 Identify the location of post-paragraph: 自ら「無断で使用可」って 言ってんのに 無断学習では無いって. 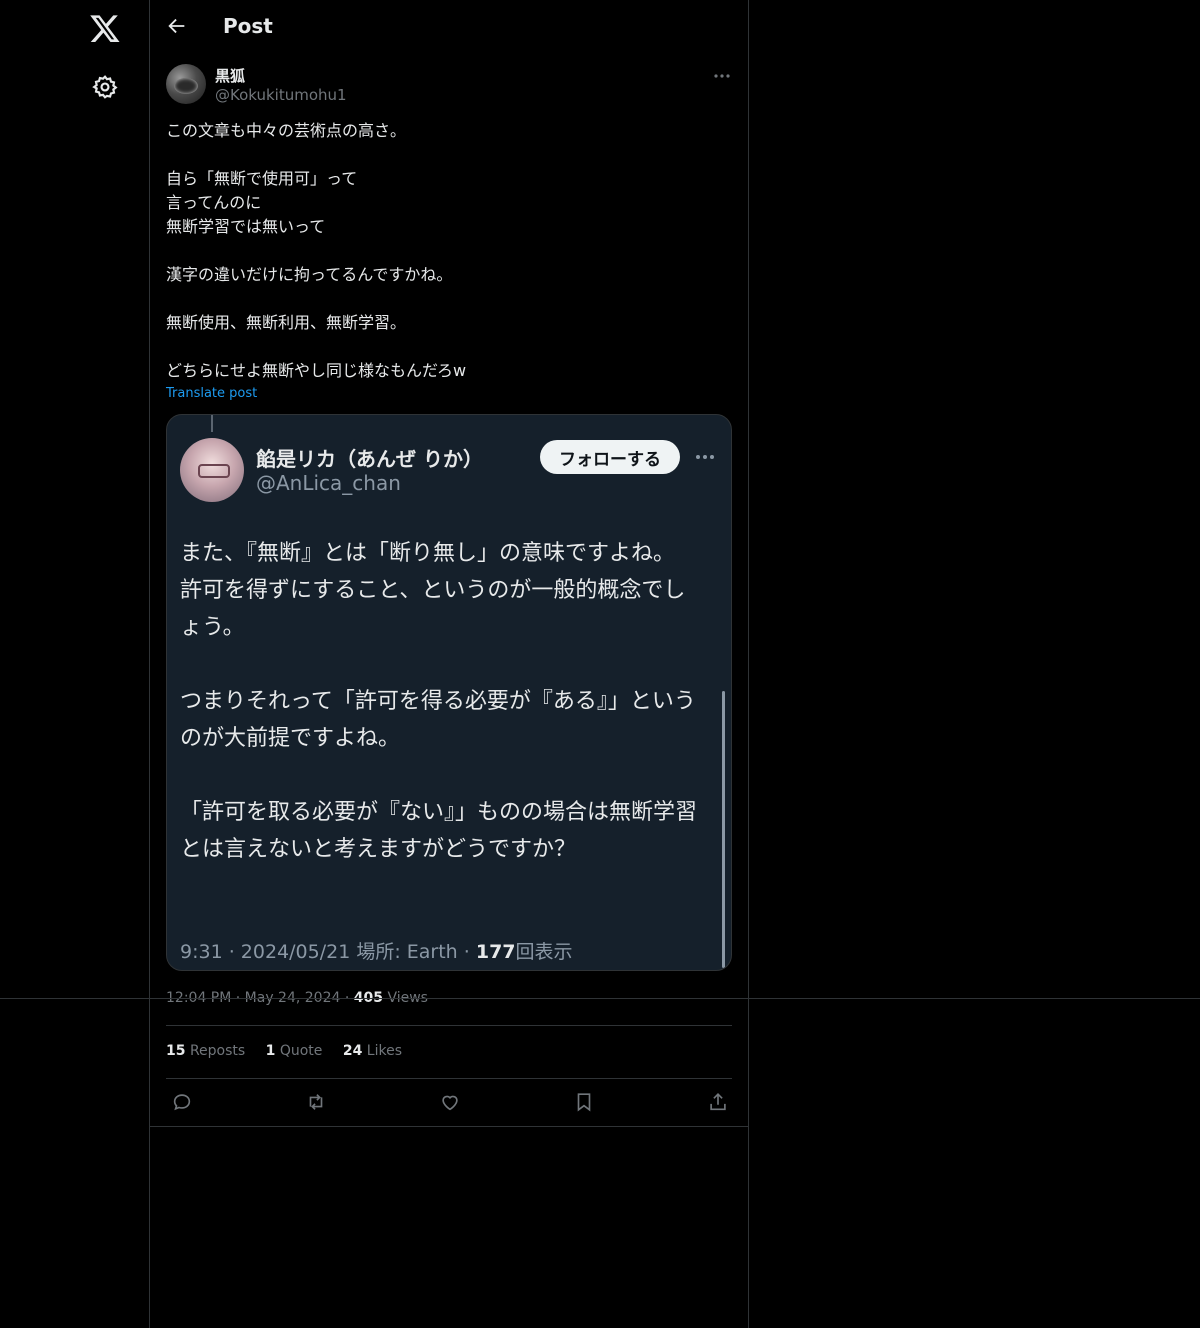
(262, 202).